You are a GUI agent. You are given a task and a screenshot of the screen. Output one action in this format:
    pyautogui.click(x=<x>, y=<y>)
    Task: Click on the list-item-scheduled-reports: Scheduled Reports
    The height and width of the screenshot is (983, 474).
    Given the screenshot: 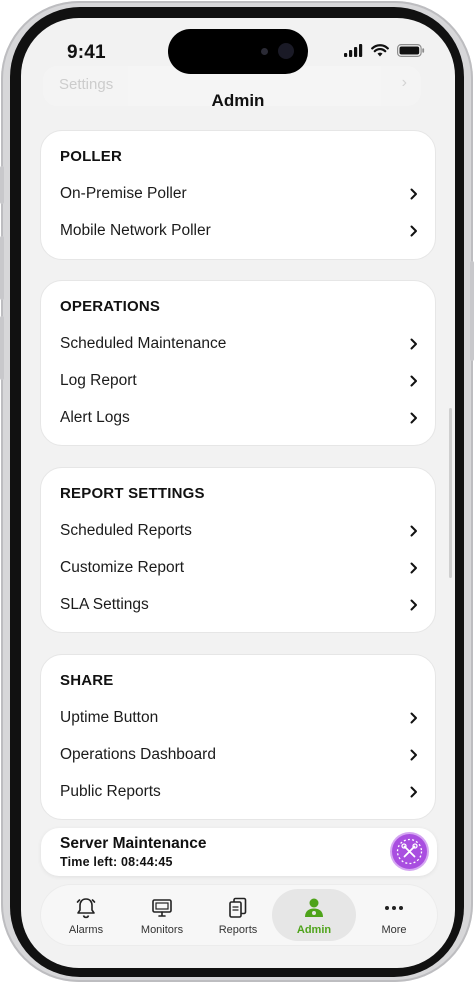 What is the action you would take?
    pyautogui.click(x=238, y=531)
    